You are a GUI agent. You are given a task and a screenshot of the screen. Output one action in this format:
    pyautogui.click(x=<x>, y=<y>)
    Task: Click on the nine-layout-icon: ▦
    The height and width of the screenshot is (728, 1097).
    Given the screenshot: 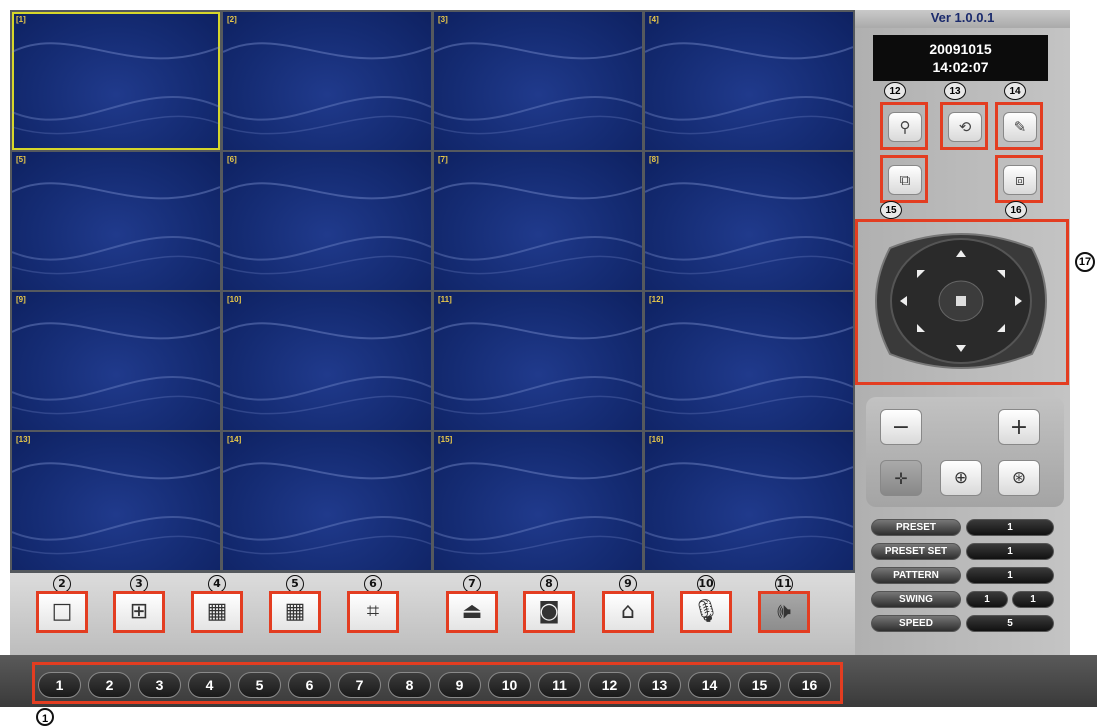 What is the action you would take?
    pyautogui.click(x=217, y=611)
    